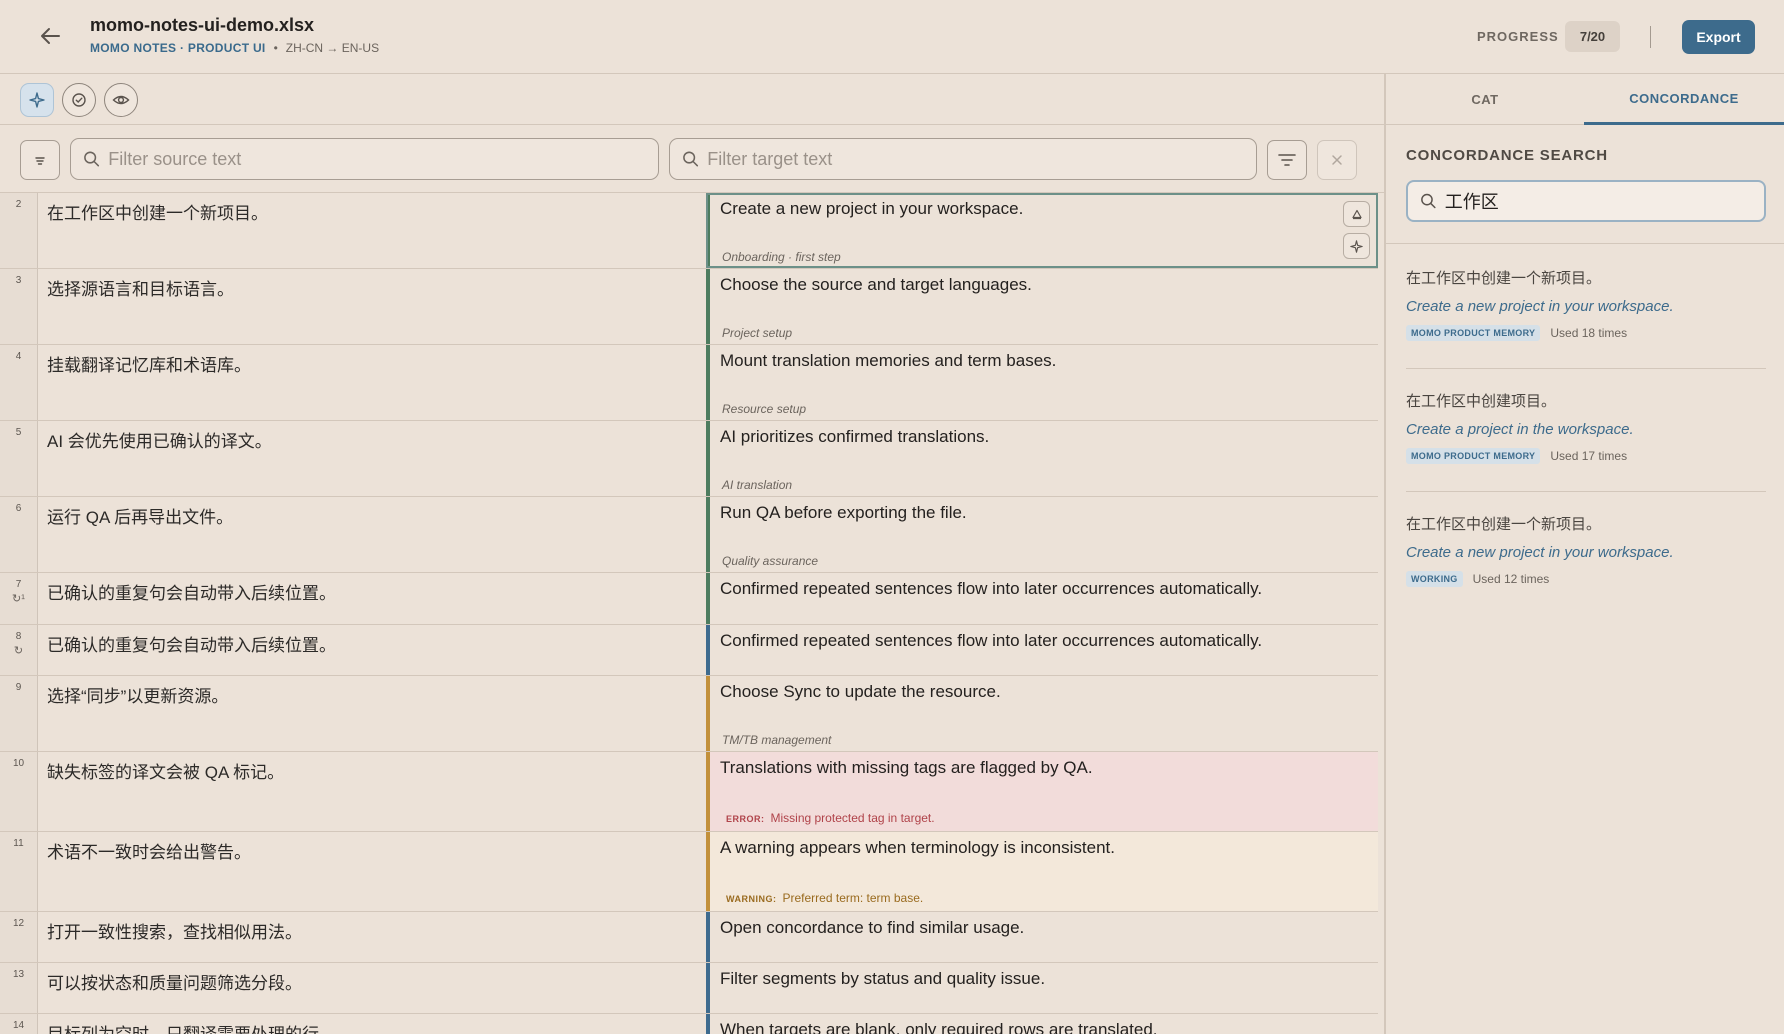 The height and width of the screenshot is (1034, 1784). What do you see at coordinates (777, 740) in the screenshot?
I see `segment-note: TM/TB management` at bounding box center [777, 740].